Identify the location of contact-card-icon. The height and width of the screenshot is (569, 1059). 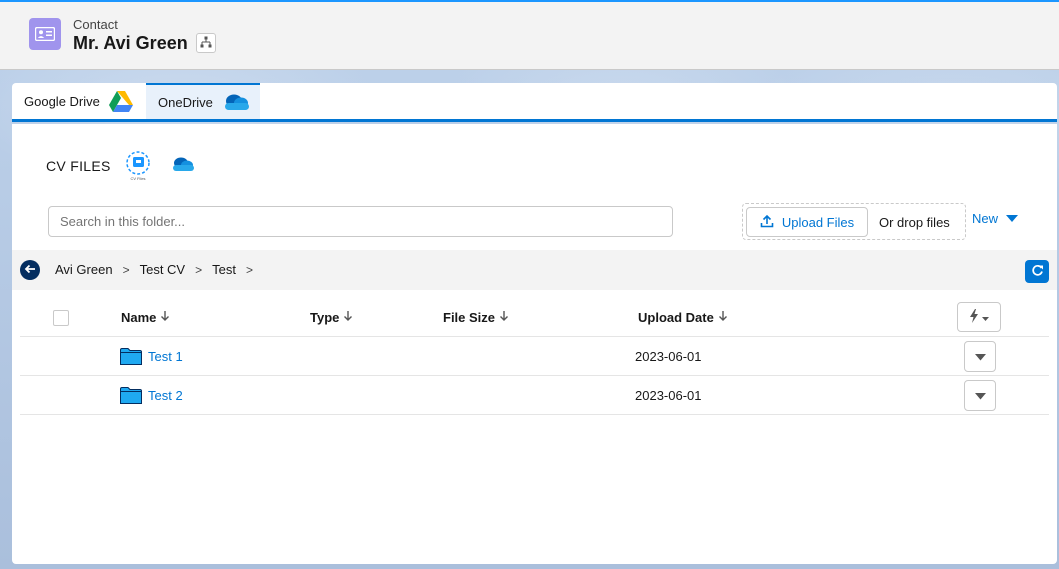
(45, 34).